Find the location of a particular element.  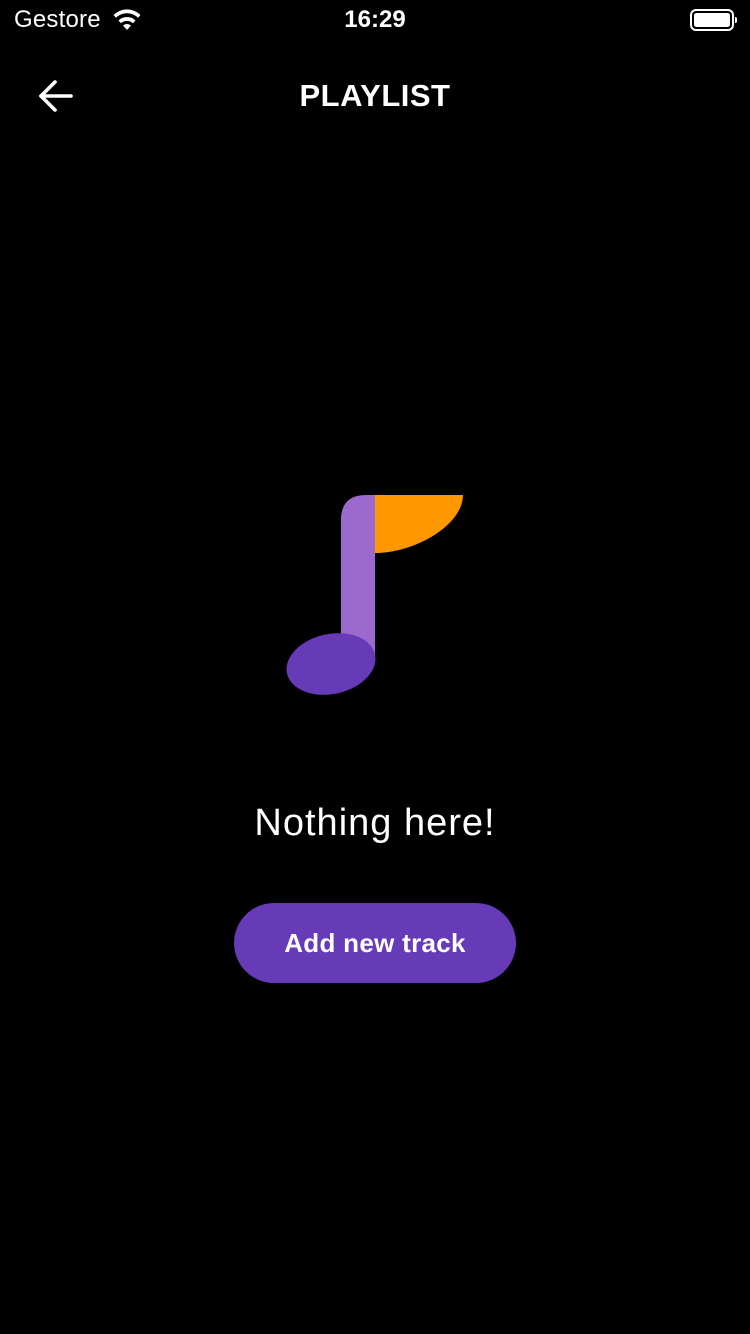

empty-state-message: Nothing here! is located at coordinates (375, 823).